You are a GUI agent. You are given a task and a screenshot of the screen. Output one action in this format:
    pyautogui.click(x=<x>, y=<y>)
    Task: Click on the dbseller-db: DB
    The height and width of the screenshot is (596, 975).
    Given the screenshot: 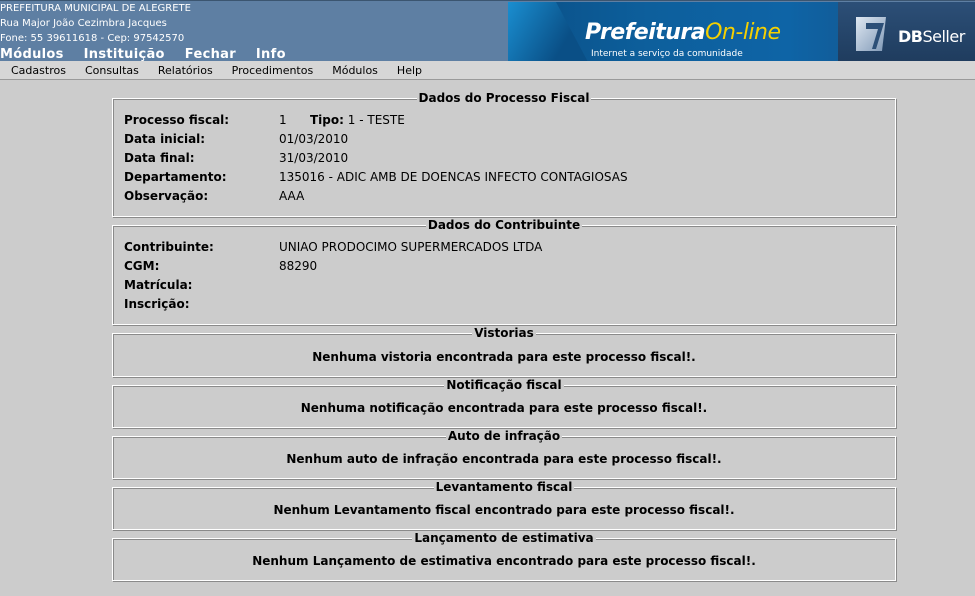 What is the action you would take?
    pyautogui.click(x=910, y=36)
    